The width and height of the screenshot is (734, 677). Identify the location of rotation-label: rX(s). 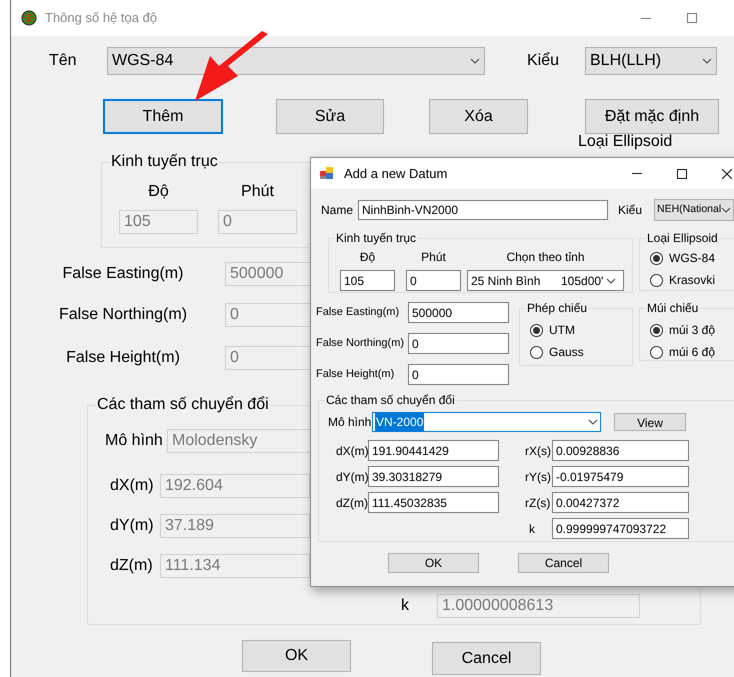
(538, 451).